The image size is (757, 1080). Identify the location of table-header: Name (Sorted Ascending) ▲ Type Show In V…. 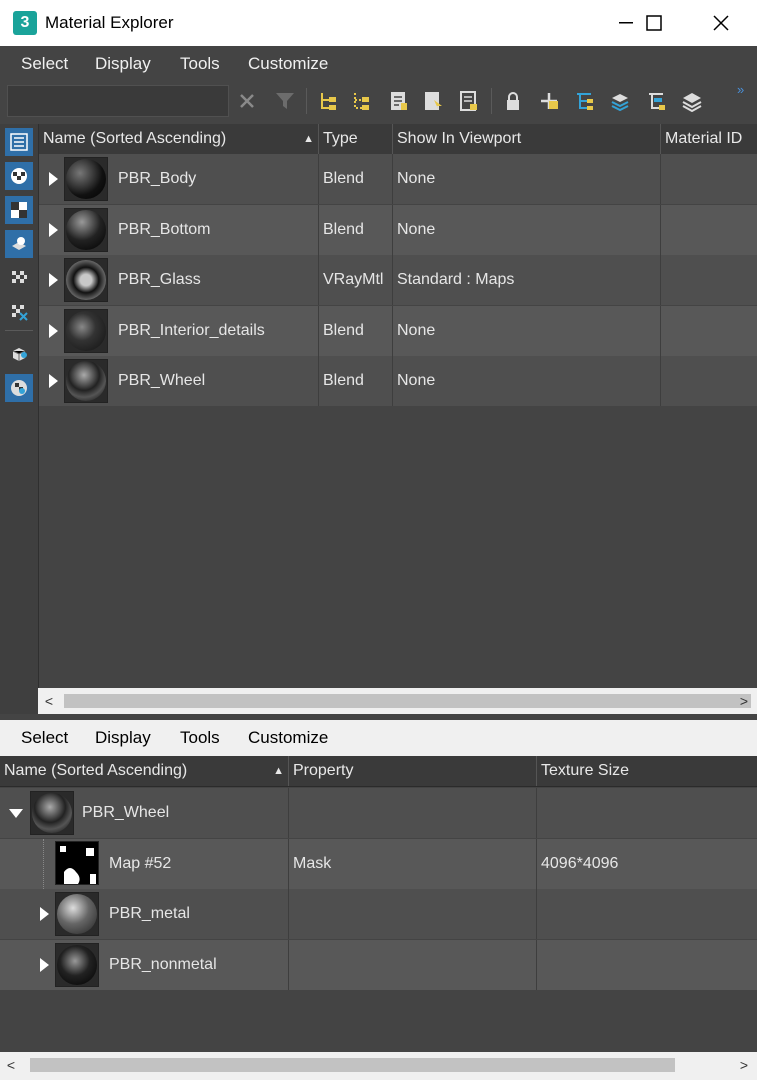
(398, 139).